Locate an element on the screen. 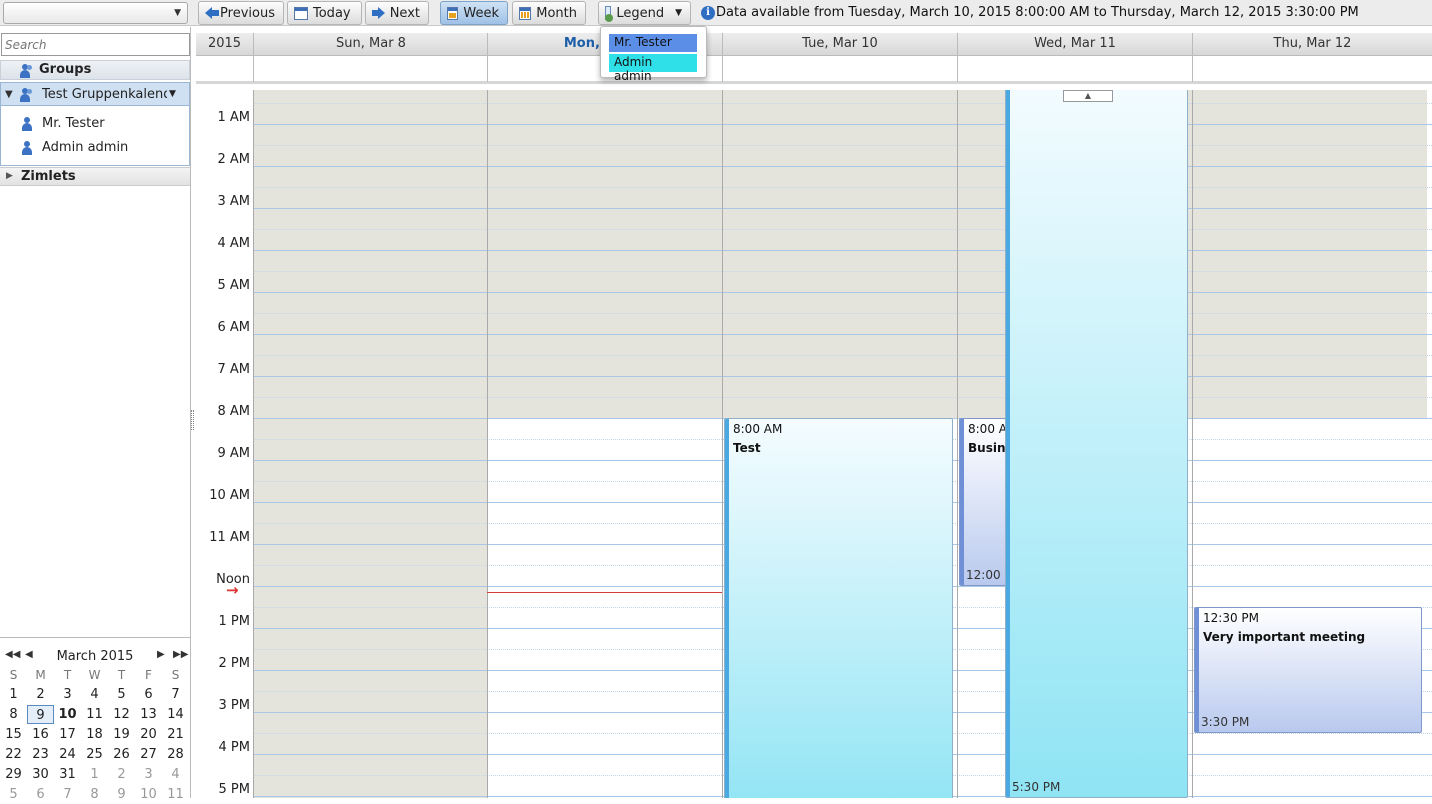 This screenshot has height=804, width=1432. mini-calendar-day: 16 is located at coordinates (40, 734).